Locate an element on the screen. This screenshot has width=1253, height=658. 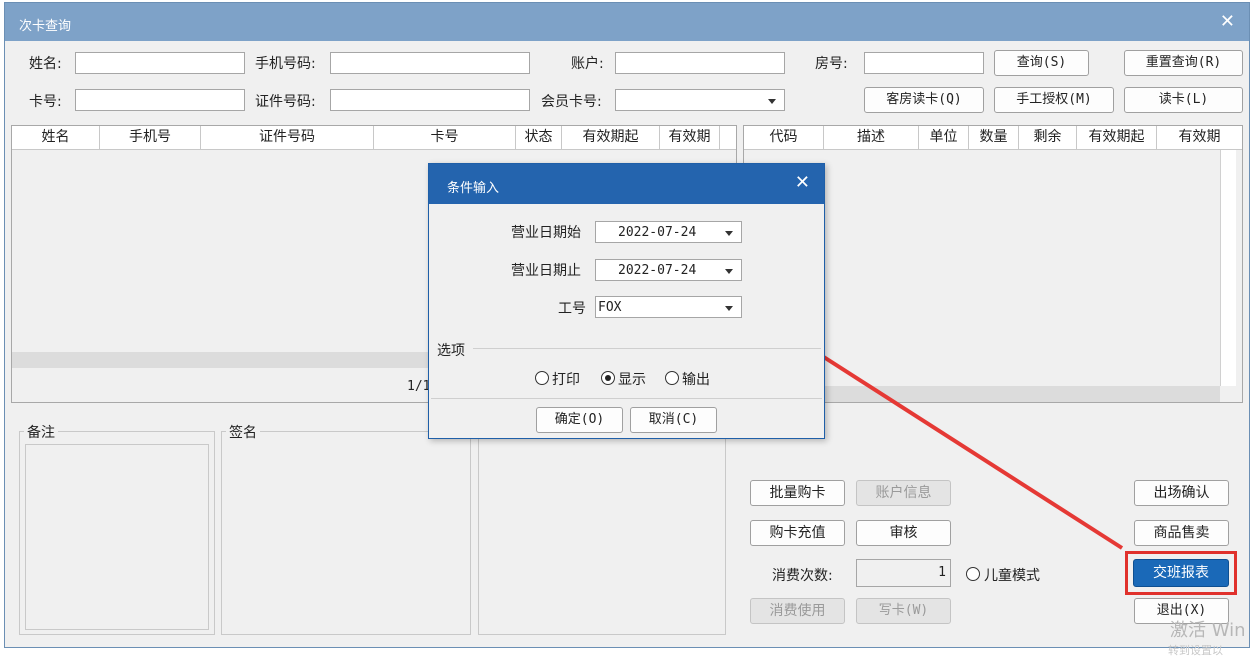
activation-watermark: 激活 Win is located at coordinates (1208, 630).